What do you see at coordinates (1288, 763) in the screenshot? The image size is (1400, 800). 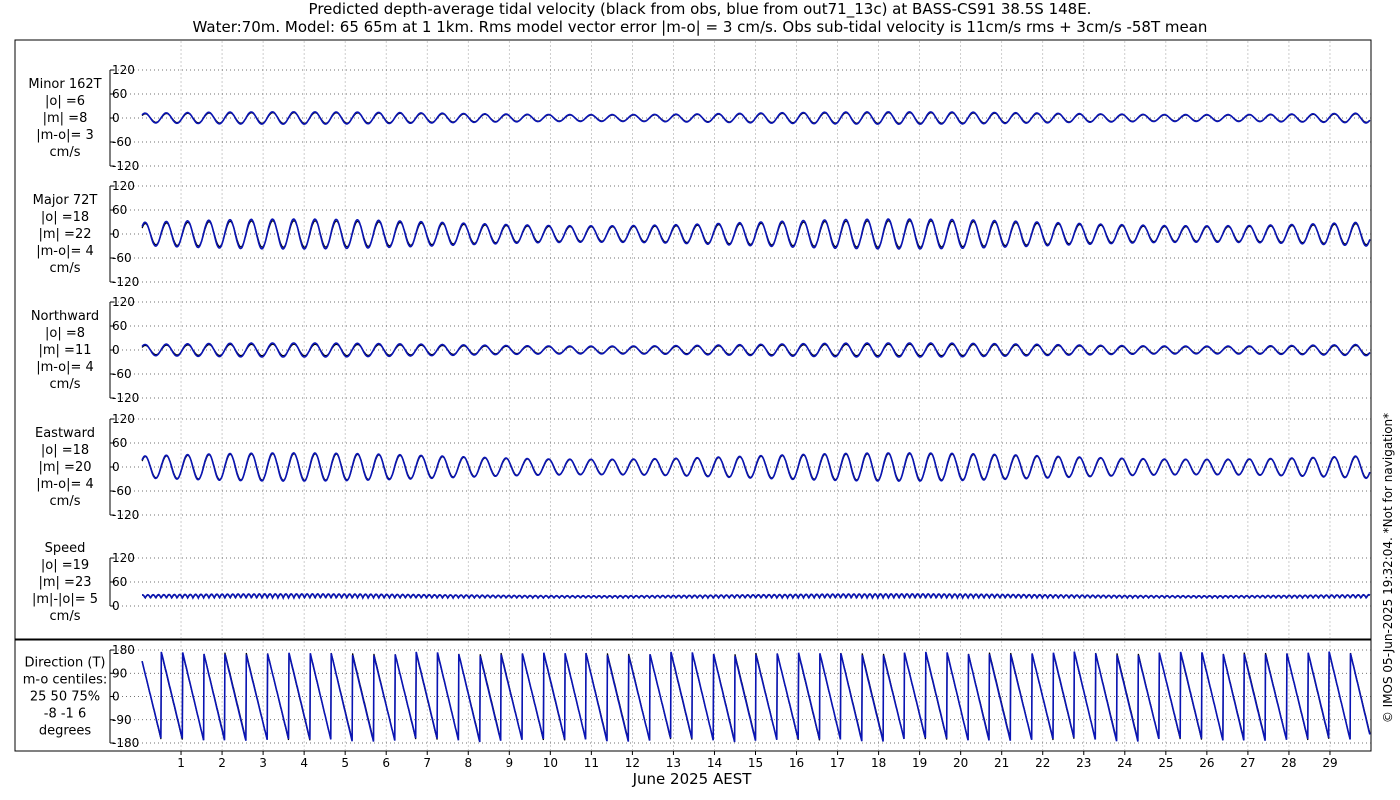 I see `x-tick-label: 28` at bounding box center [1288, 763].